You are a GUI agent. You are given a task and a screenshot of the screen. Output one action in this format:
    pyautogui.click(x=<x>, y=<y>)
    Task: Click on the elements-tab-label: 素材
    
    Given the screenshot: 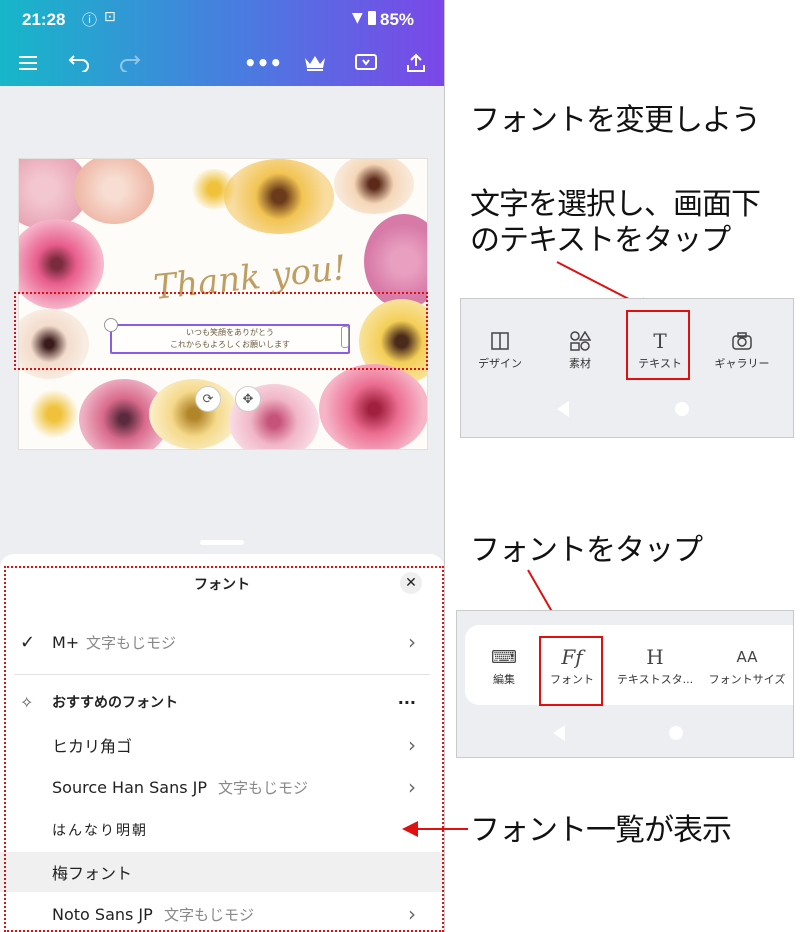 What is the action you would take?
    pyautogui.click(x=580, y=363)
    